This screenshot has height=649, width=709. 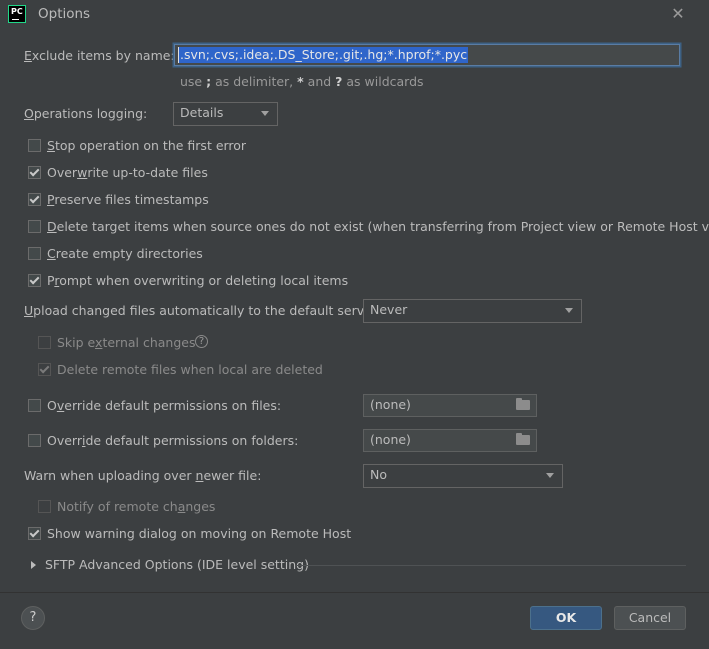 What do you see at coordinates (44, 369) in the screenshot?
I see `delete-remote-checkbox` at bounding box center [44, 369].